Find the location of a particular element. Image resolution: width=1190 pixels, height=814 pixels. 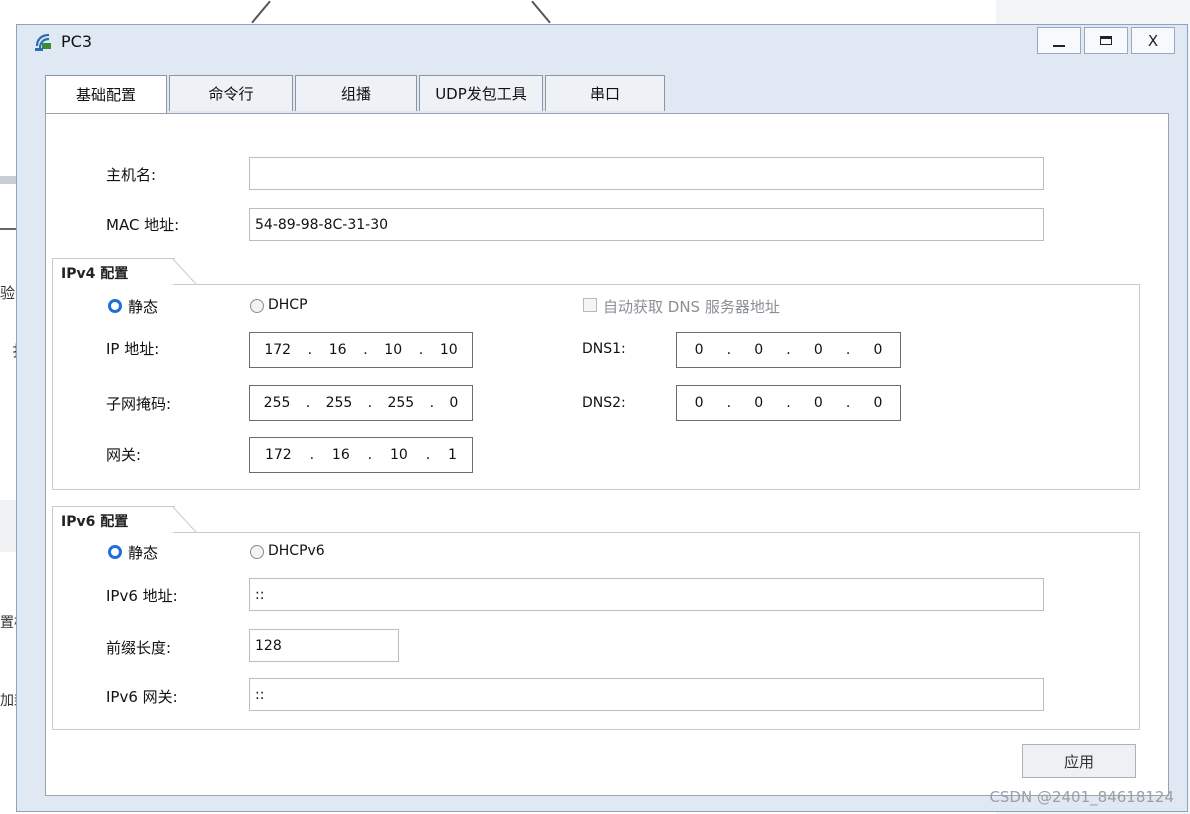

prefix-length-input: 128 is located at coordinates (324, 645).